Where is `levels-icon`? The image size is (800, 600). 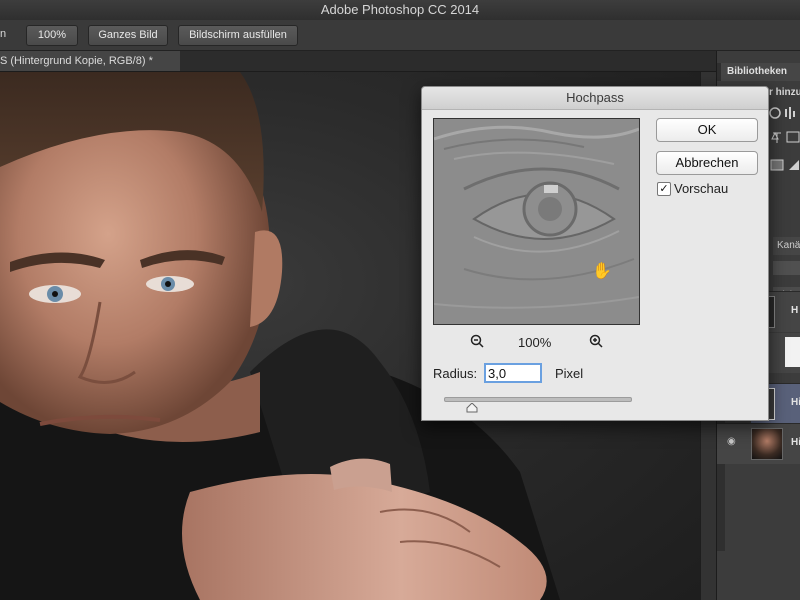
levels-icon is located at coordinates (786, 113).